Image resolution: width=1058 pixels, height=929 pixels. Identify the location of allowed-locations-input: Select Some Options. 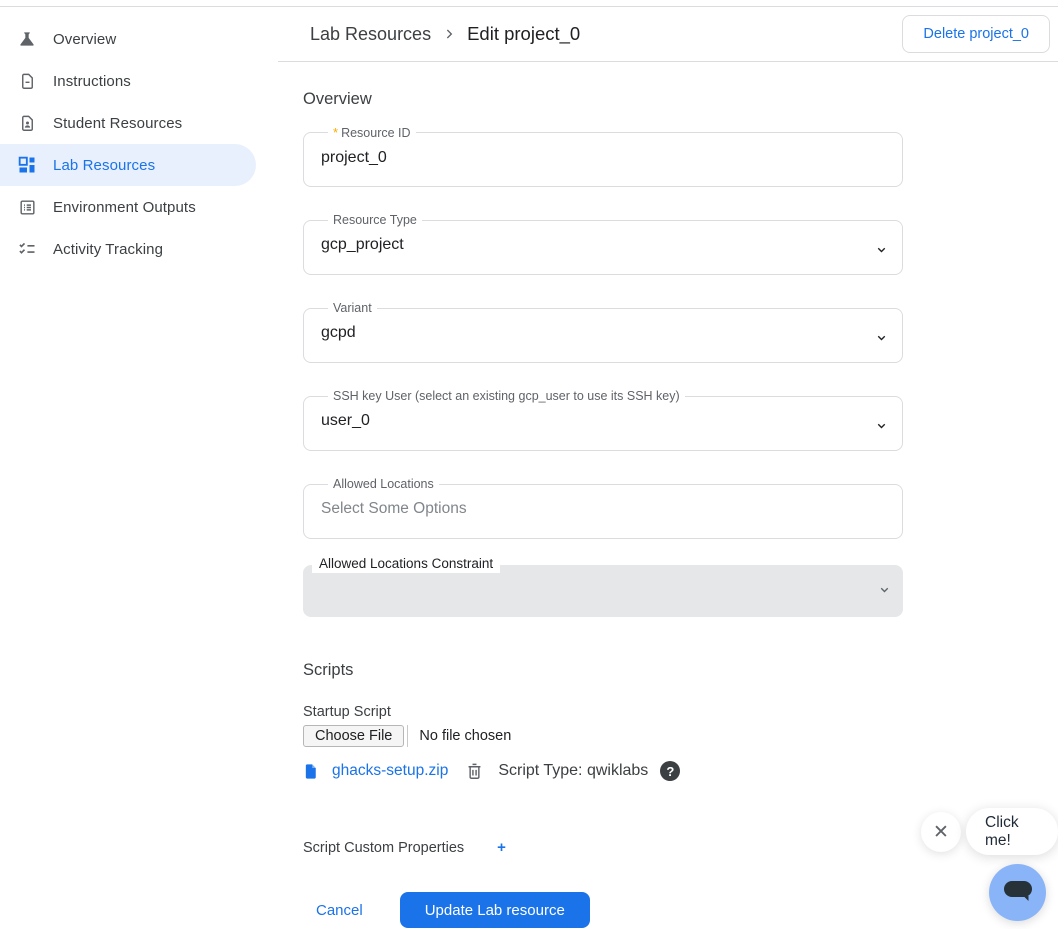
(603, 506).